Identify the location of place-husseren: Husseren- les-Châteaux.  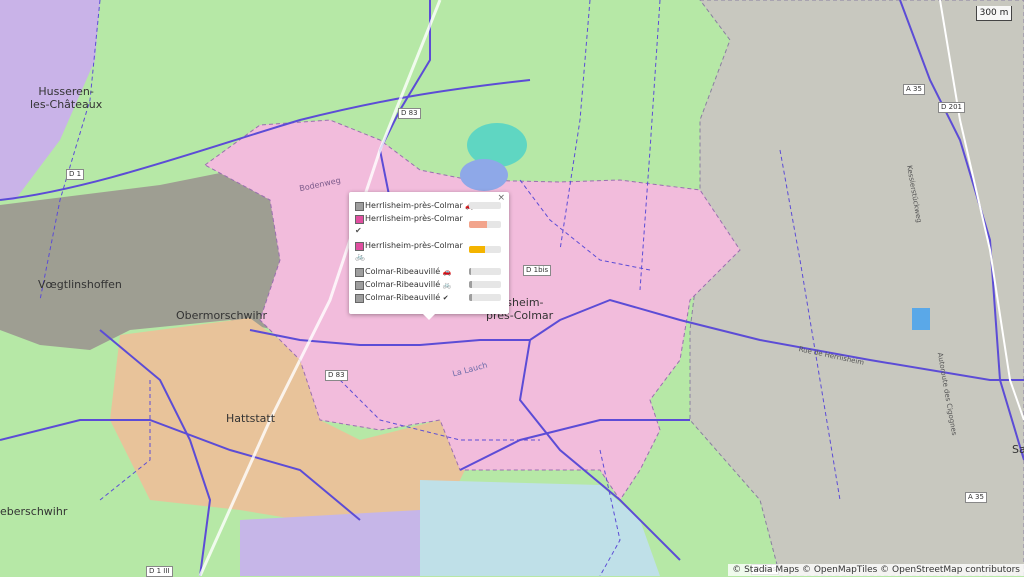
(66, 98).